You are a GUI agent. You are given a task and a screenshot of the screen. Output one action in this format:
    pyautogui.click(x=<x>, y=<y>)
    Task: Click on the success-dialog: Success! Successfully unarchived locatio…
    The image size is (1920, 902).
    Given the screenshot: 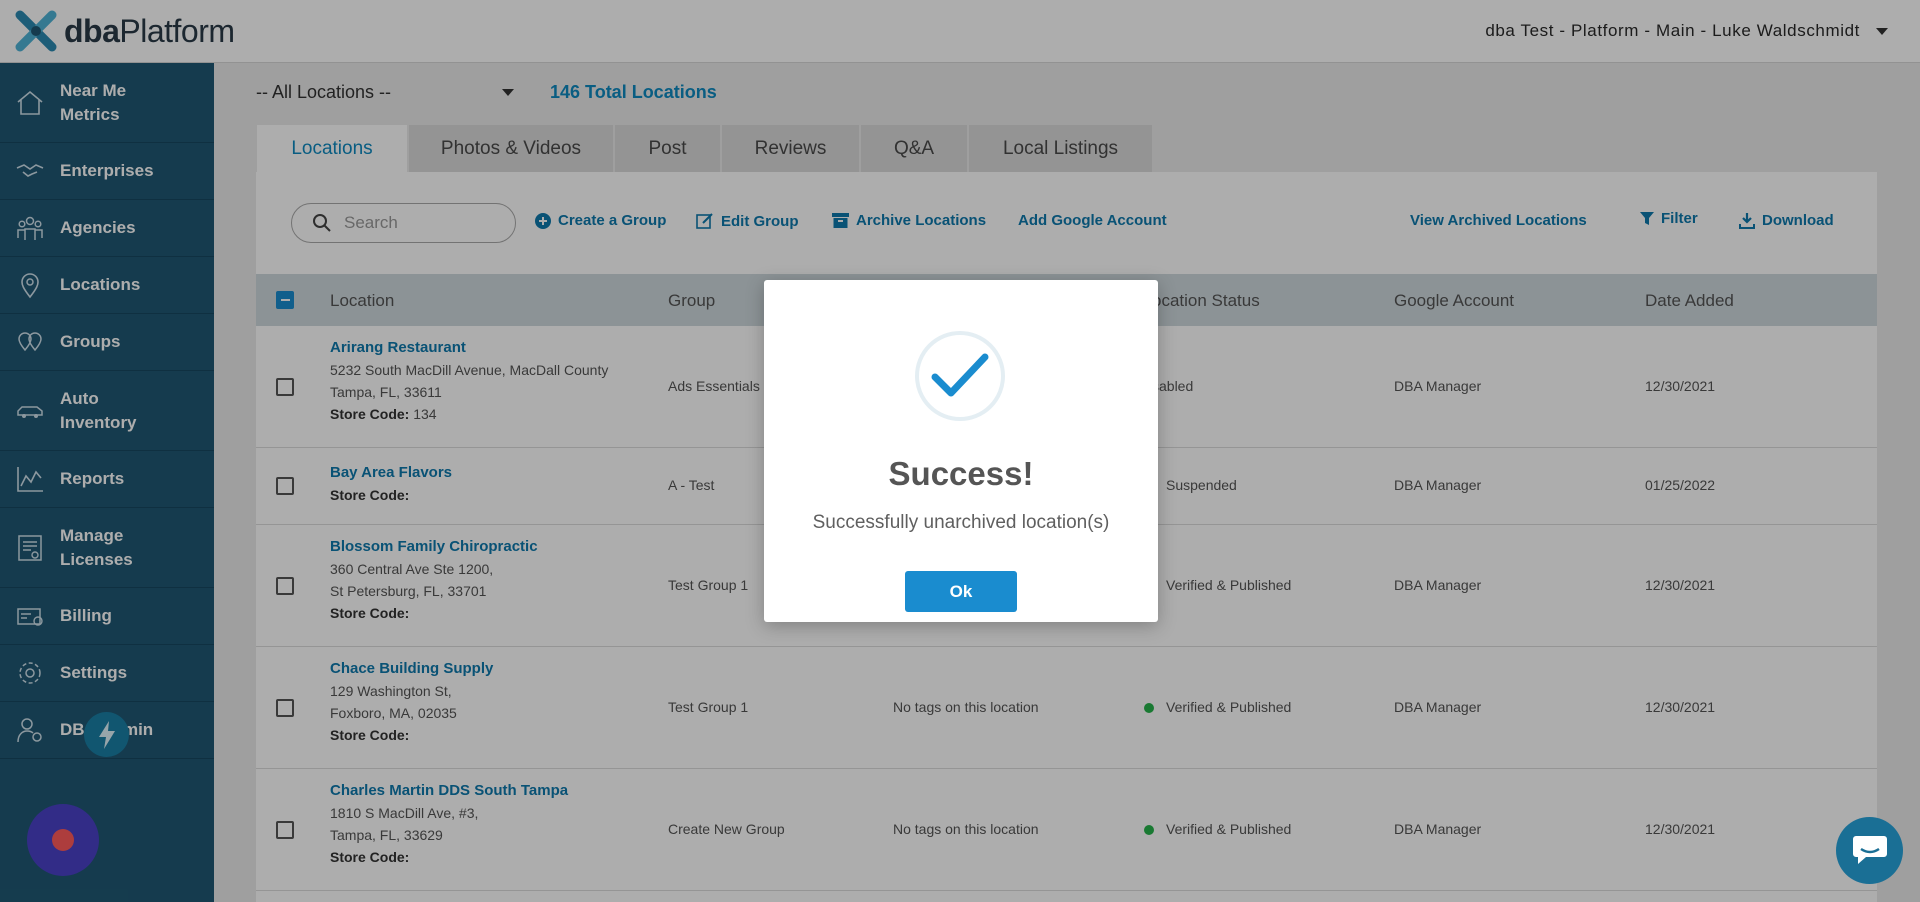 What is the action you would take?
    pyautogui.click(x=961, y=451)
    